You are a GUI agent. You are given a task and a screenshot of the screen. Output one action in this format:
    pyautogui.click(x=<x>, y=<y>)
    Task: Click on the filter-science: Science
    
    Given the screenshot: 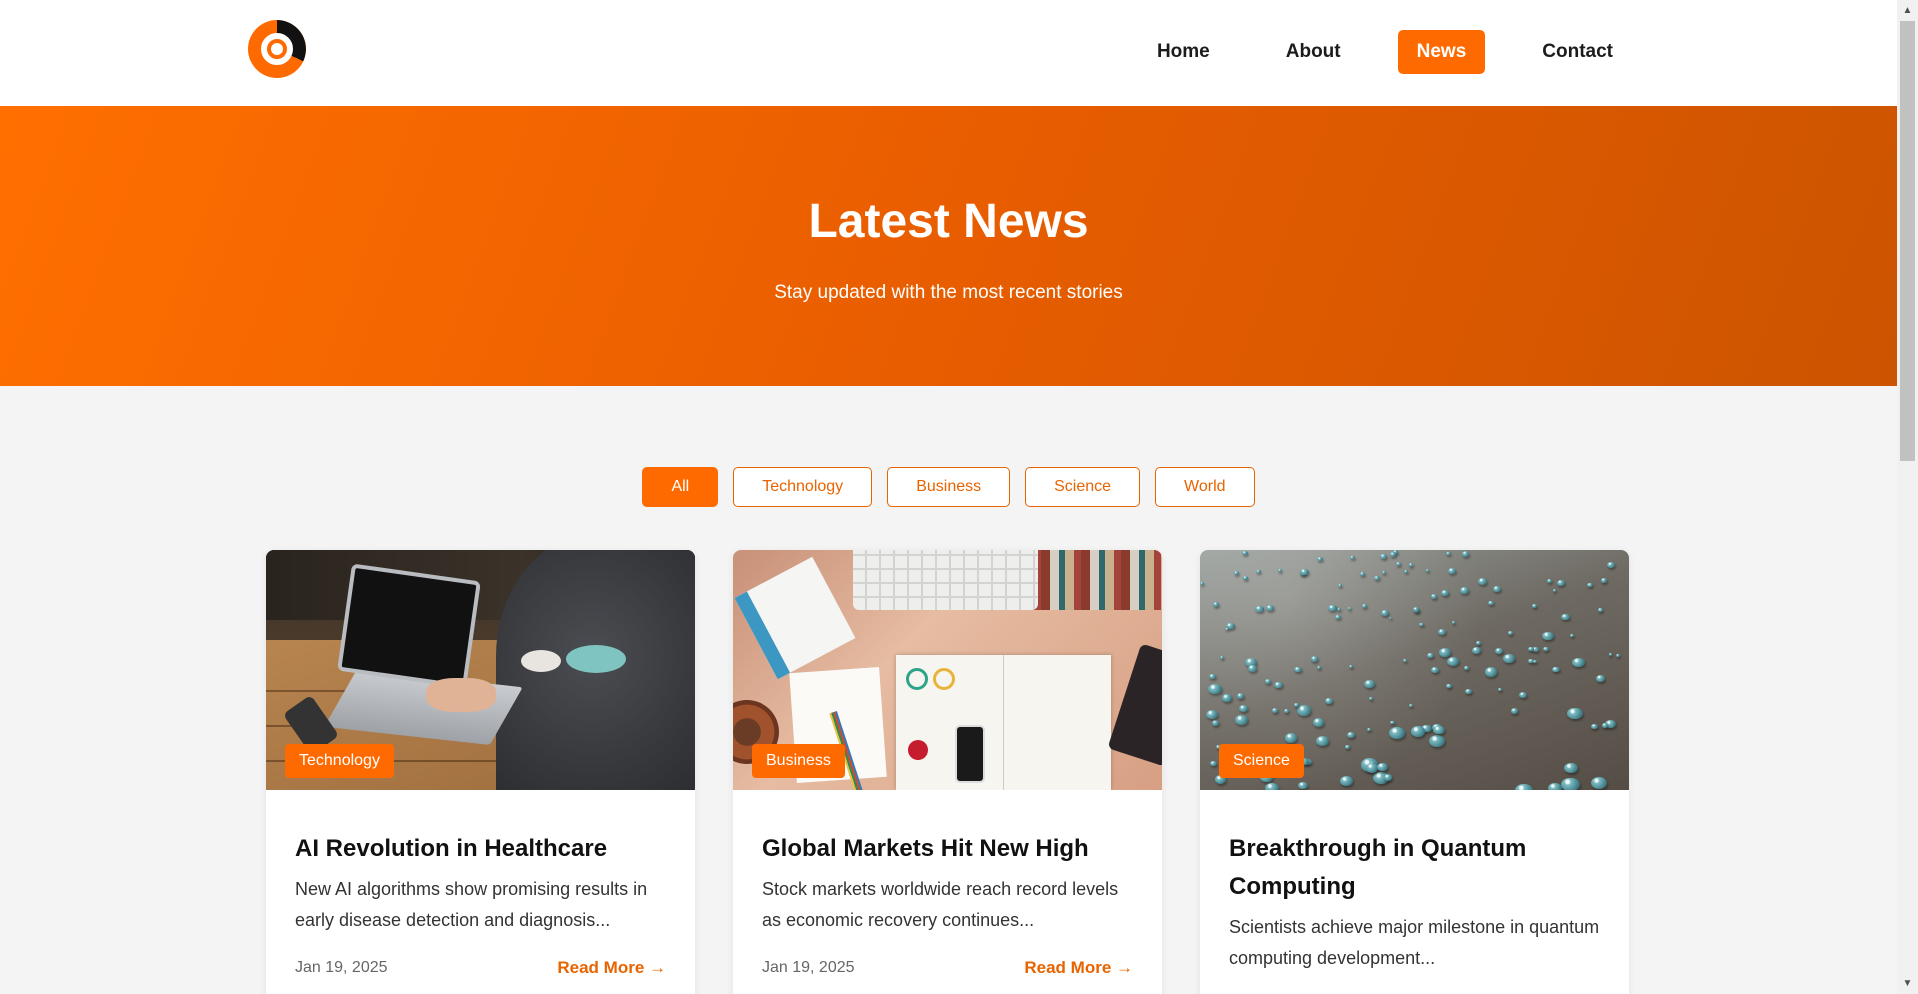 What is the action you would take?
    pyautogui.click(x=1083, y=487)
    